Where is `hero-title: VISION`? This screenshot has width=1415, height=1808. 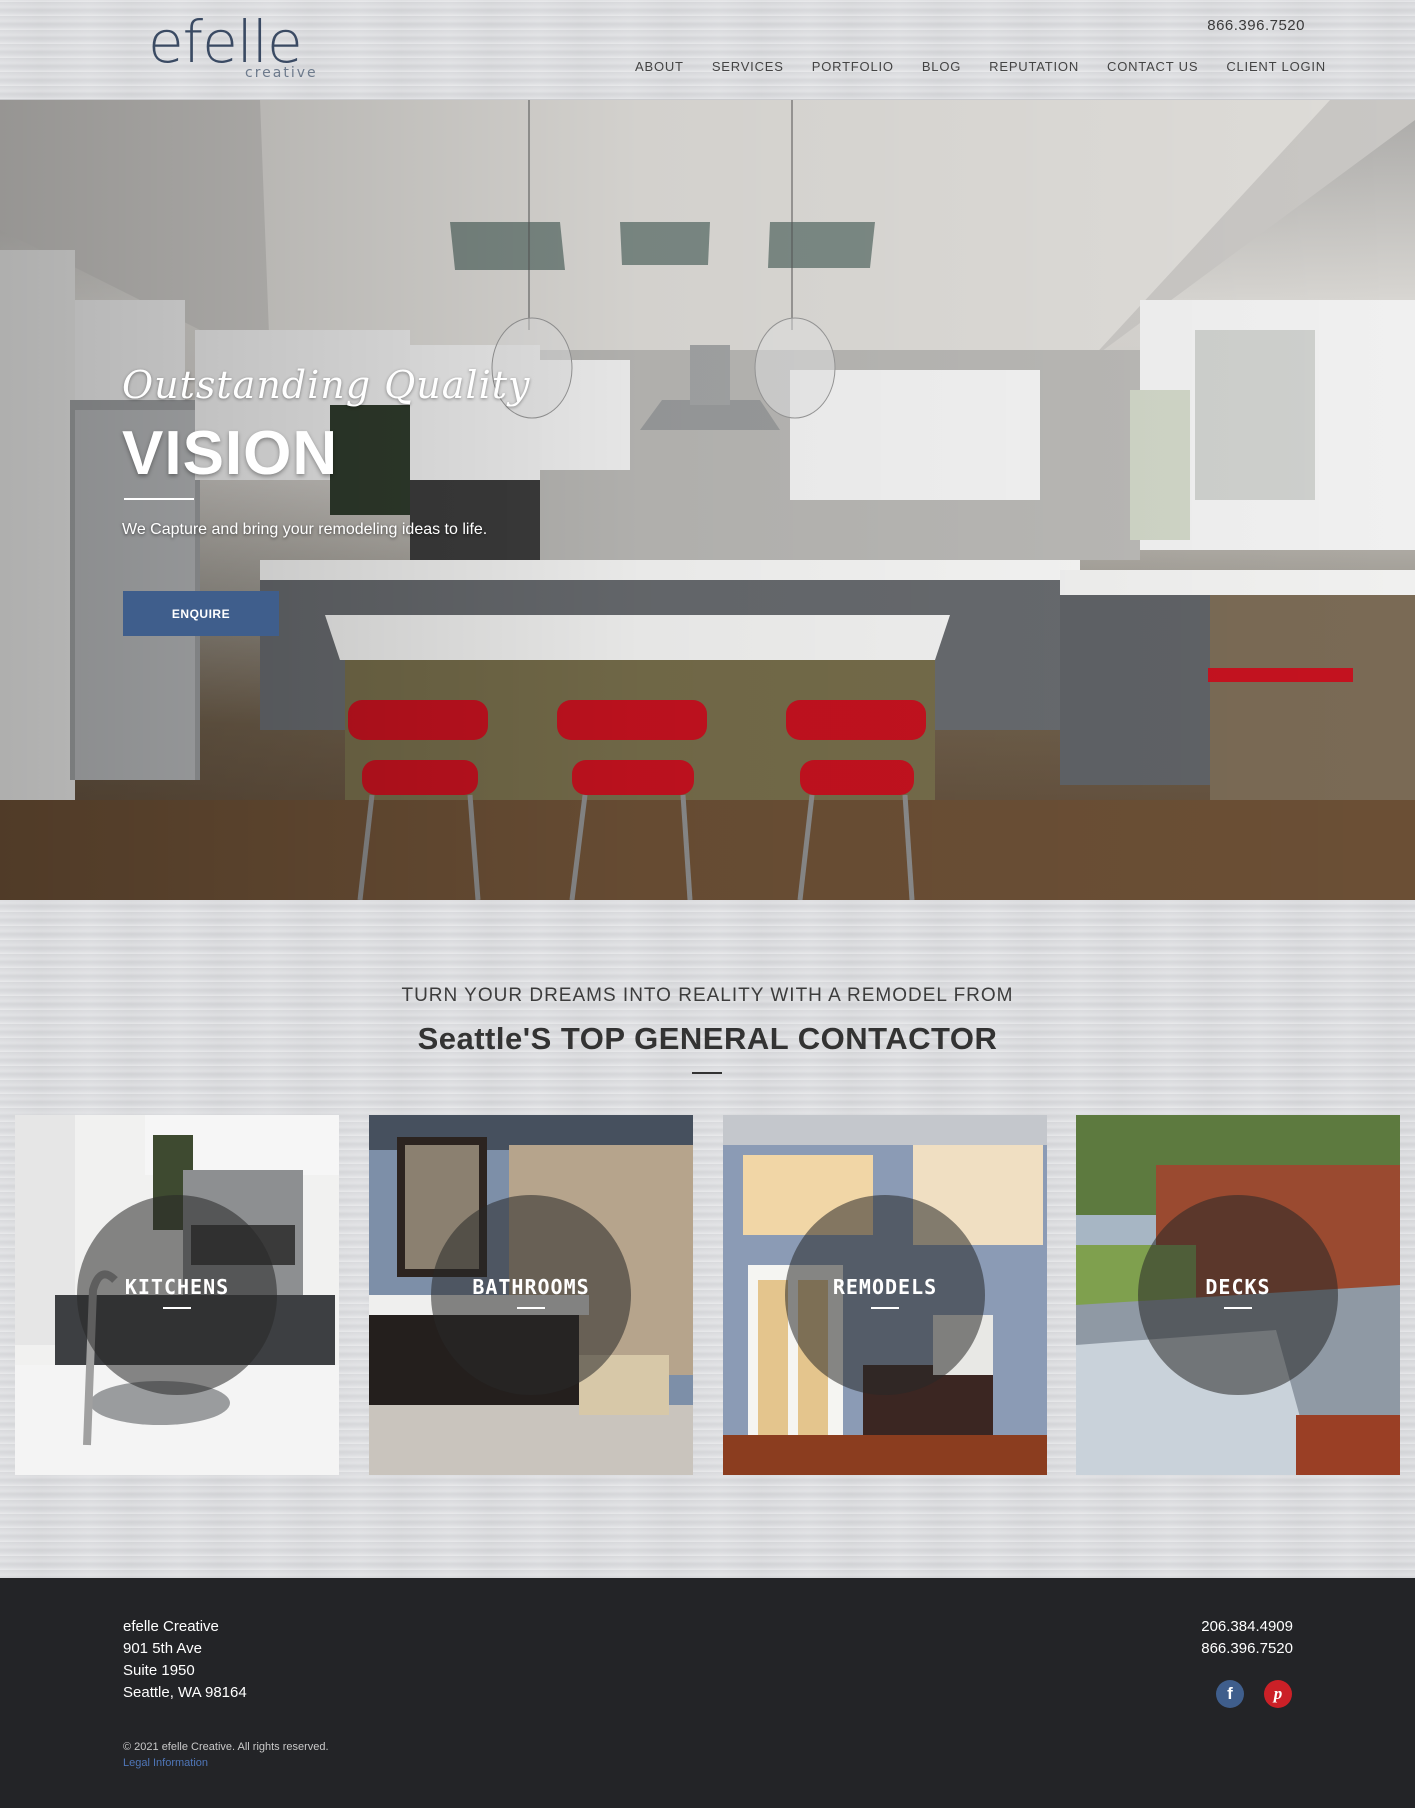
hero-title: VISION is located at coordinates (230, 453).